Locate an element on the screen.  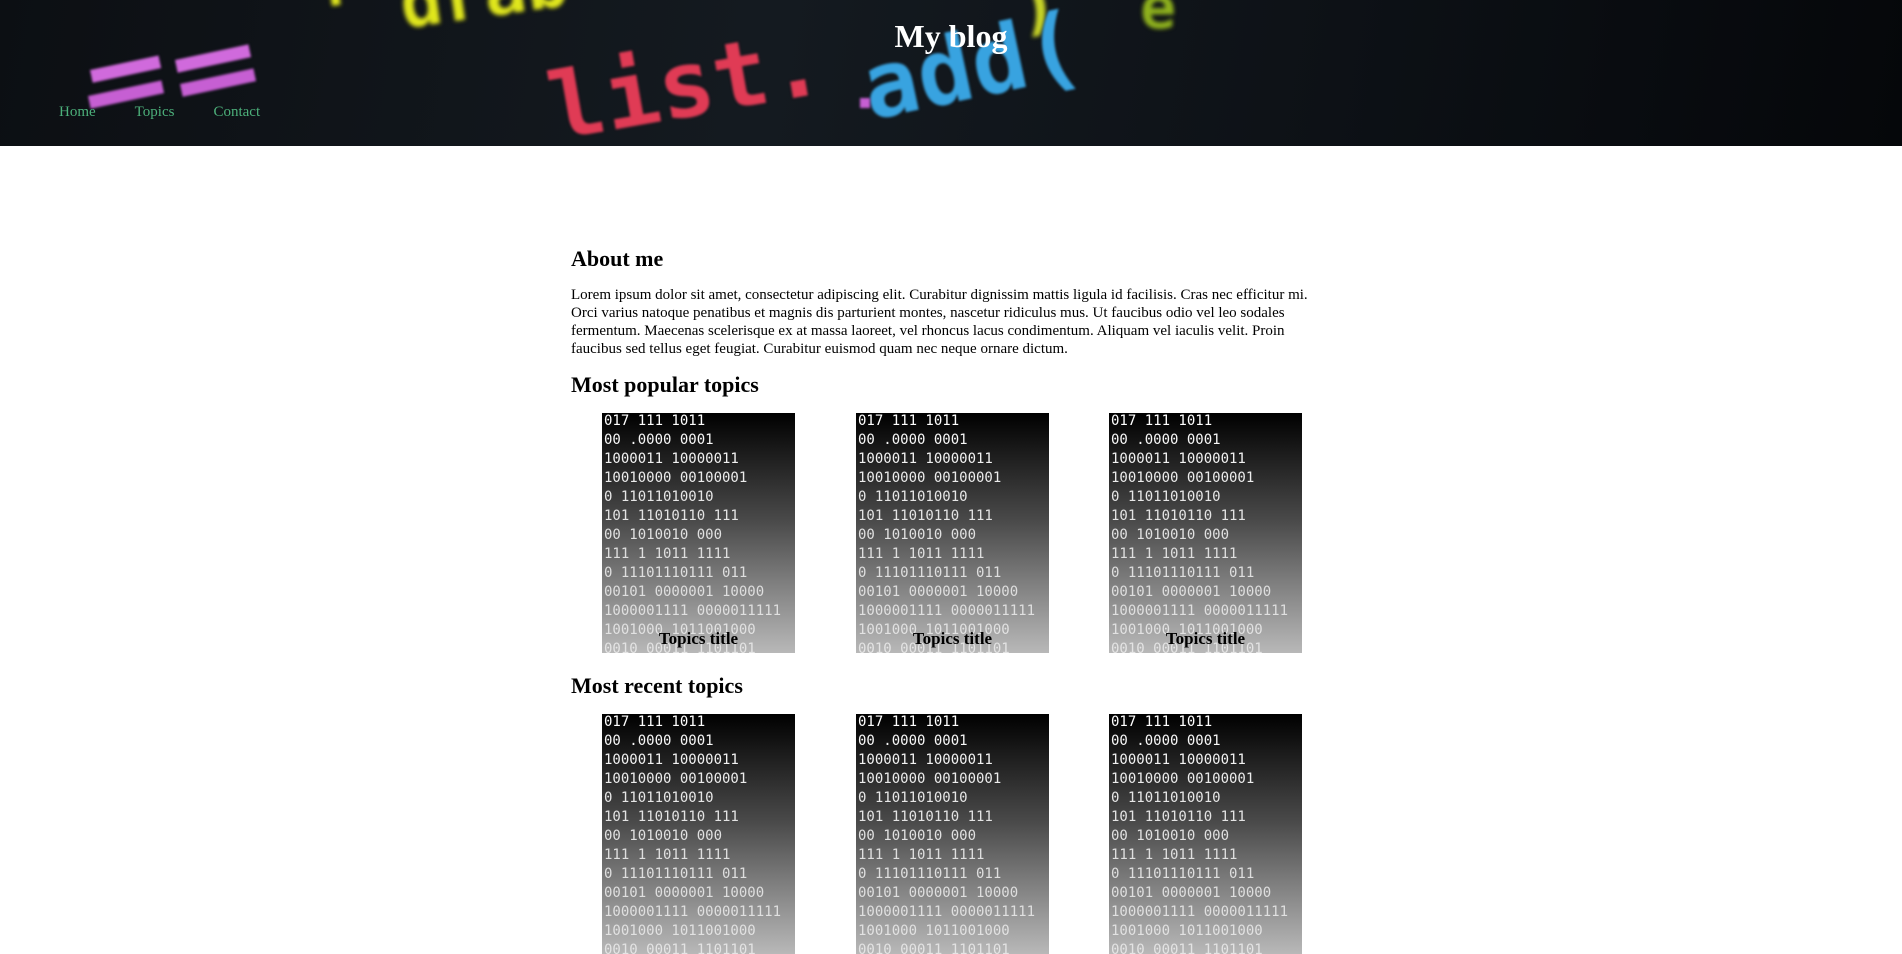
about-heading: About me is located at coordinates (617, 258).